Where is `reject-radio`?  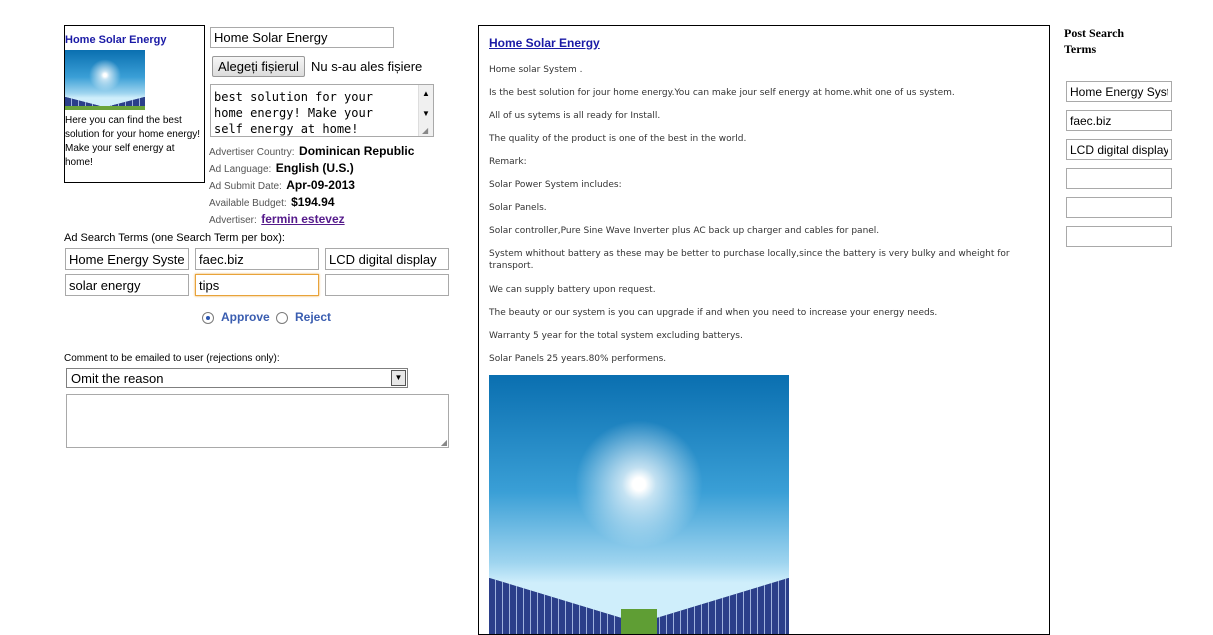 reject-radio is located at coordinates (282, 318).